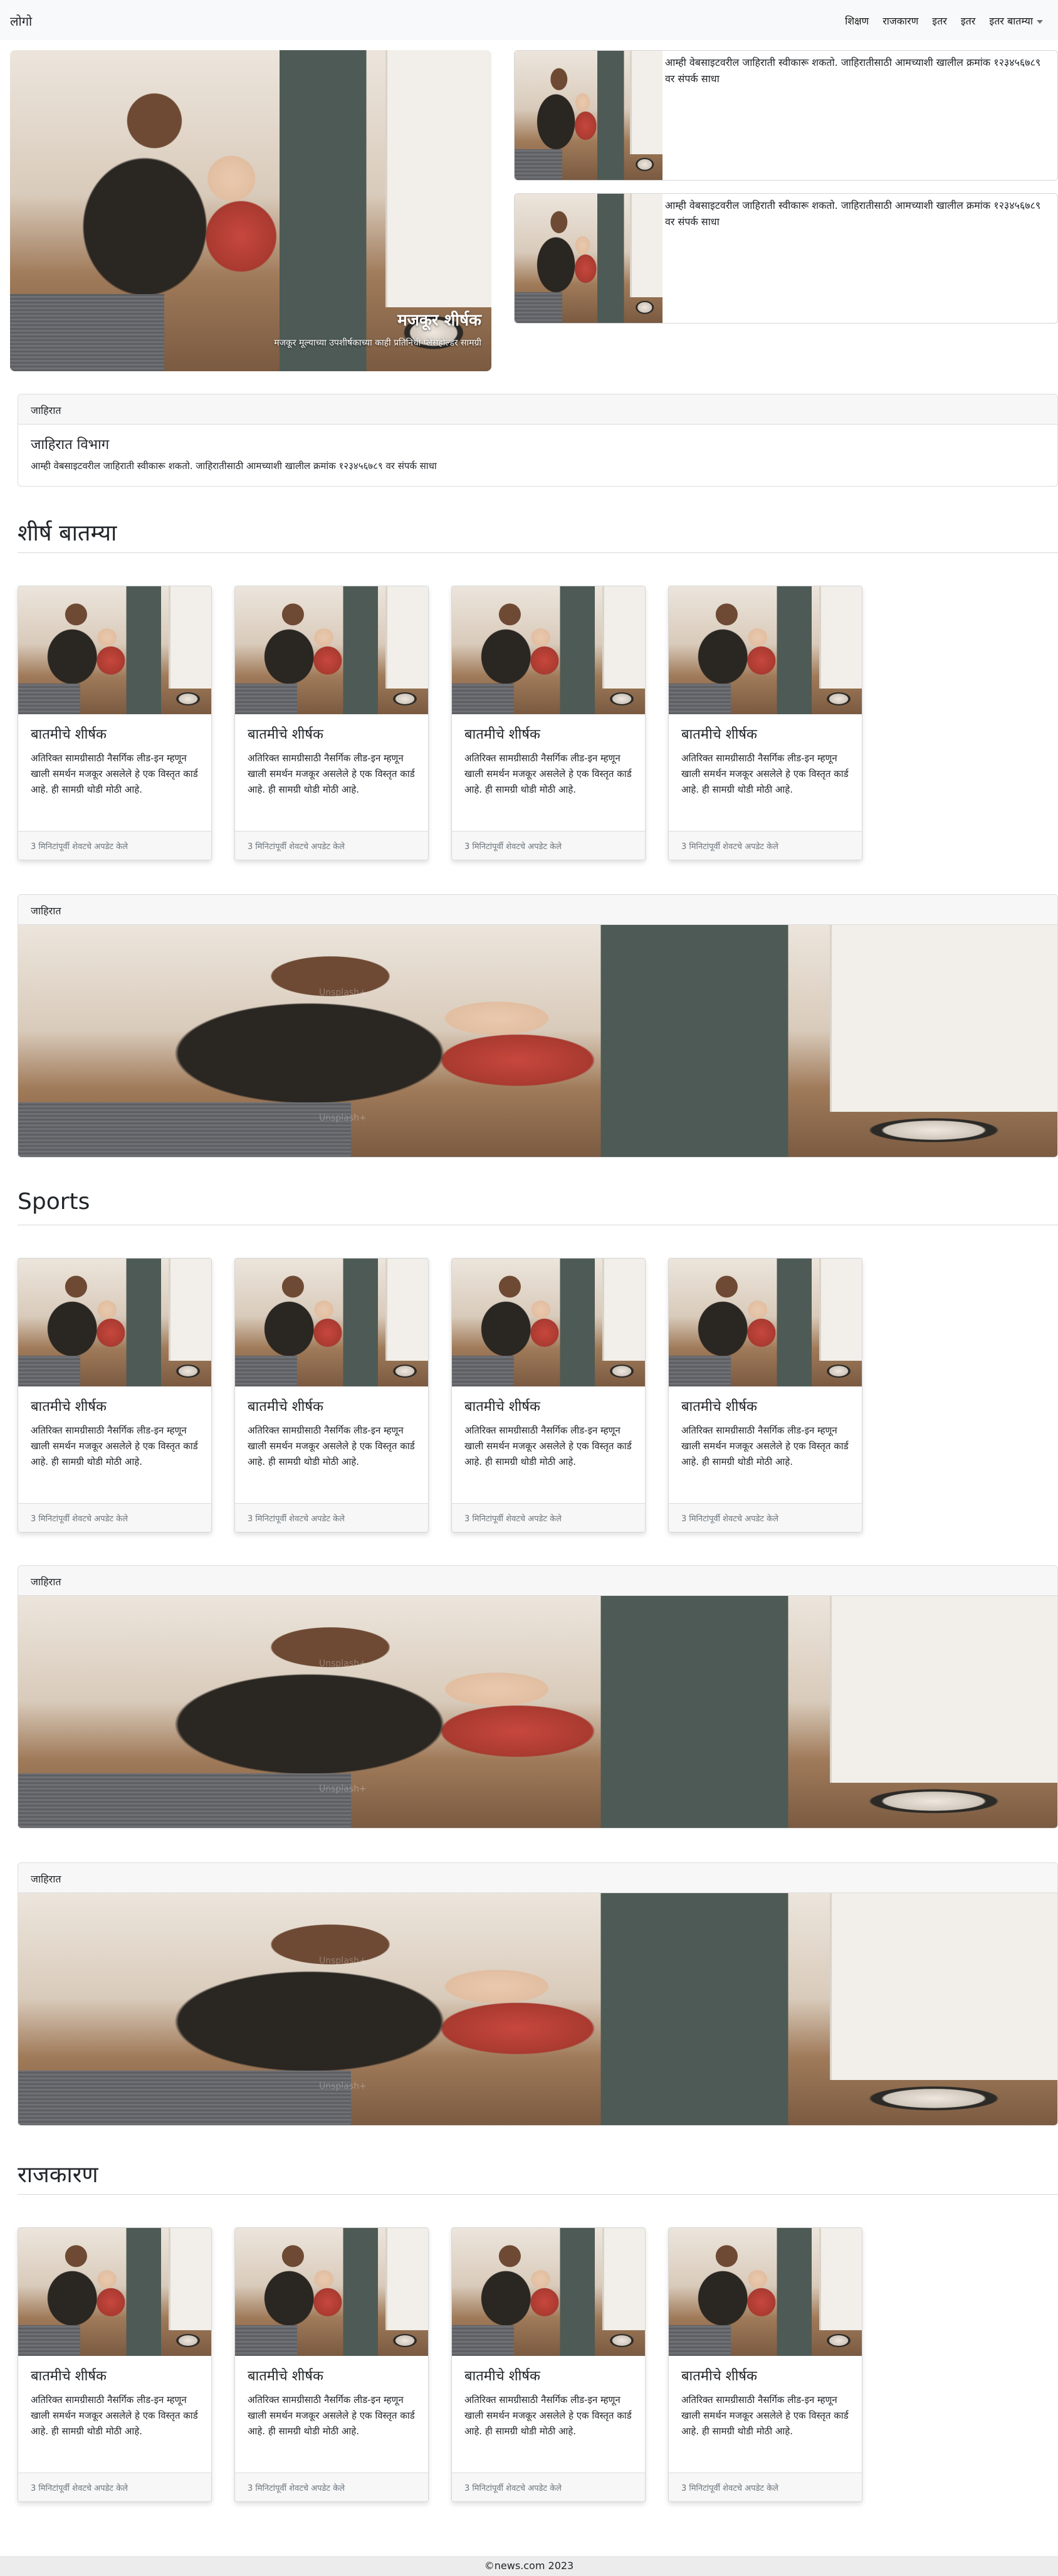  What do you see at coordinates (529, 2566) in the screenshot?
I see `footer-copyright: ©news.com 2023` at bounding box center [529, 2566].